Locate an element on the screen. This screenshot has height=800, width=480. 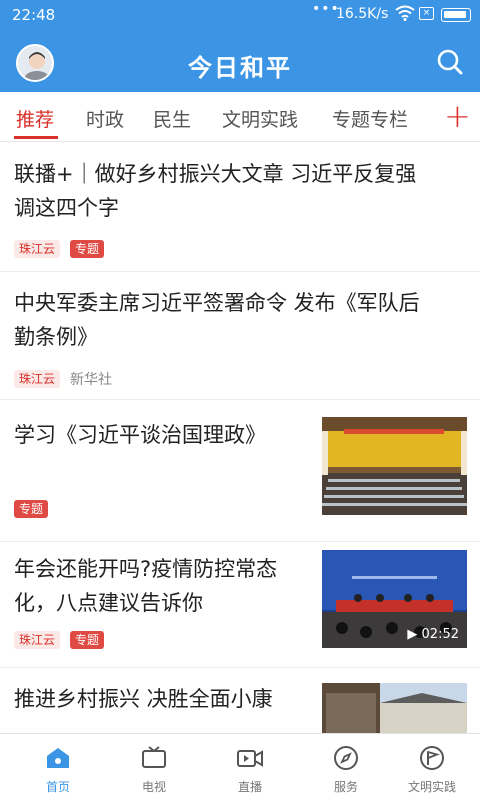
nav-civilization-practice: 文明实践 is located at coordinates (432, 767).